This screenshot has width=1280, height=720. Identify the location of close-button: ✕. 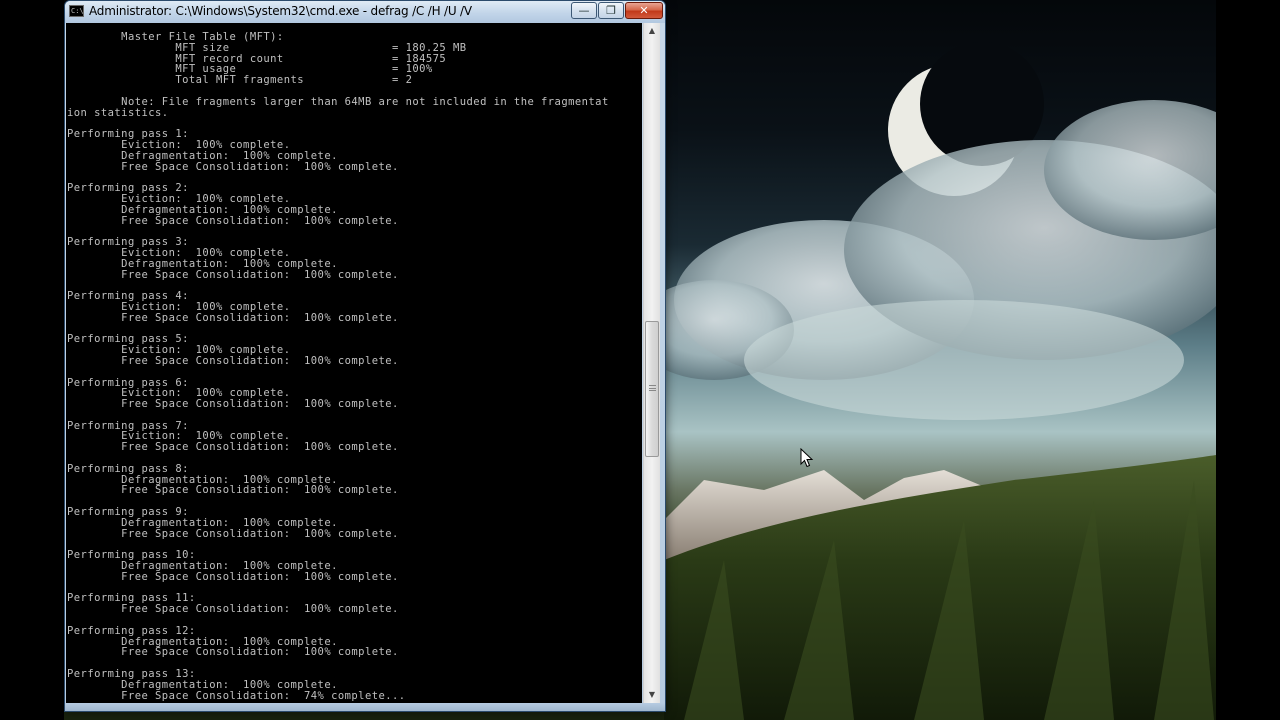
(644, 10).